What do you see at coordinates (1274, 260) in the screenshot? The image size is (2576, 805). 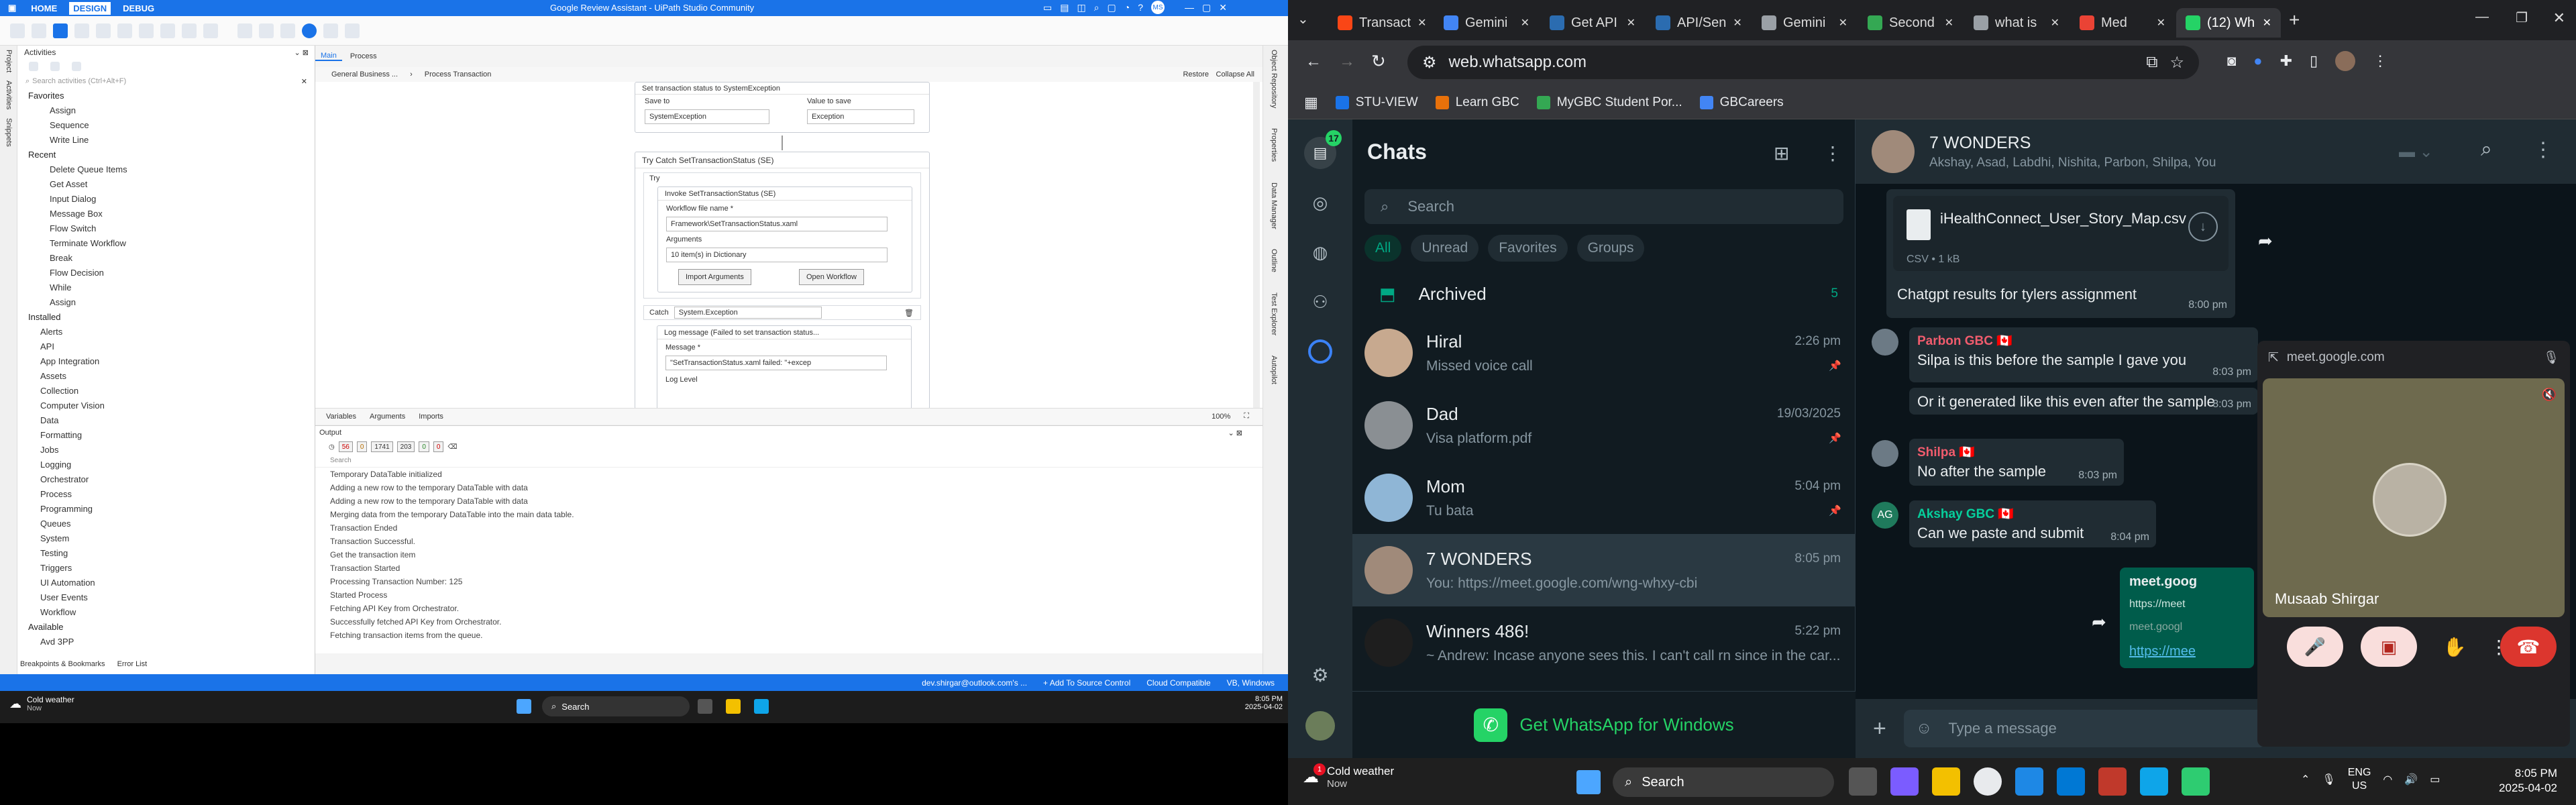 I see `rail-outline: Outline` at bounding box center [1274, 260].